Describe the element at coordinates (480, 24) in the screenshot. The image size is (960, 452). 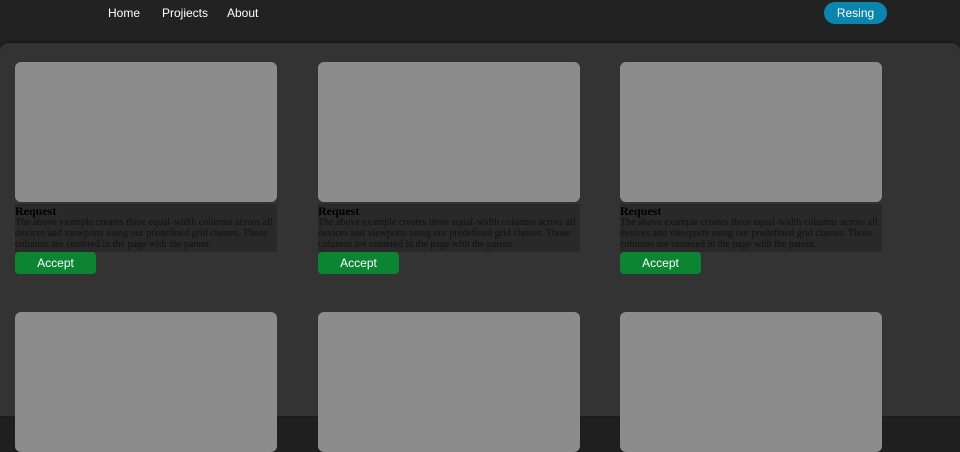
I see `top-navbar: Home Projiects About Resing` at that location.